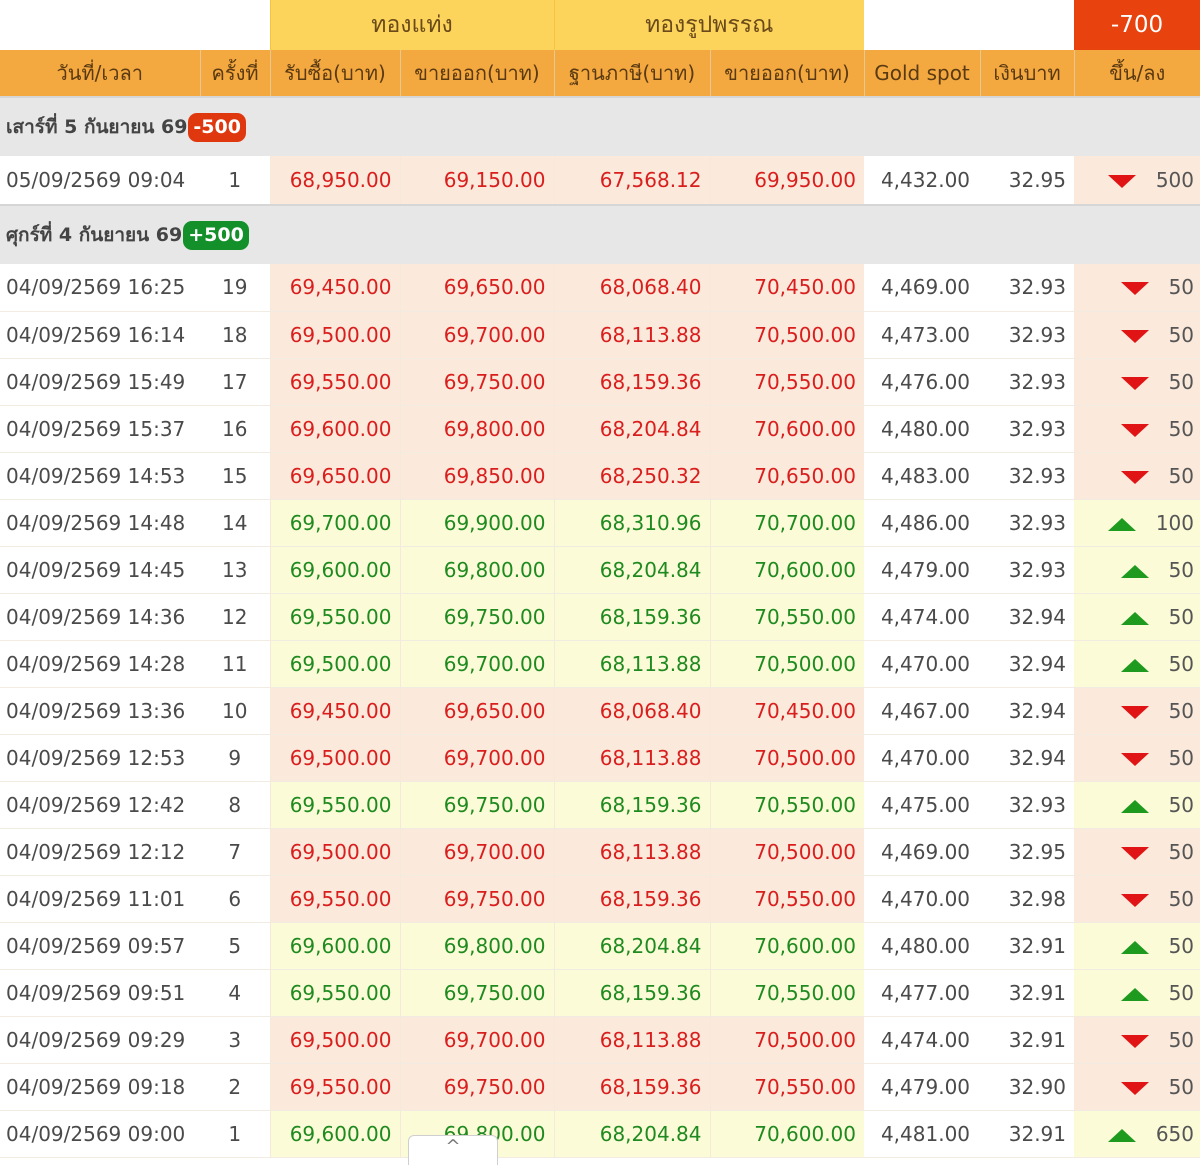 The height and width of the screenshot is (1165, 1200). Describe the element at coordinates (235, 429) in the screenshot. I see `row-count: 16` at that location.